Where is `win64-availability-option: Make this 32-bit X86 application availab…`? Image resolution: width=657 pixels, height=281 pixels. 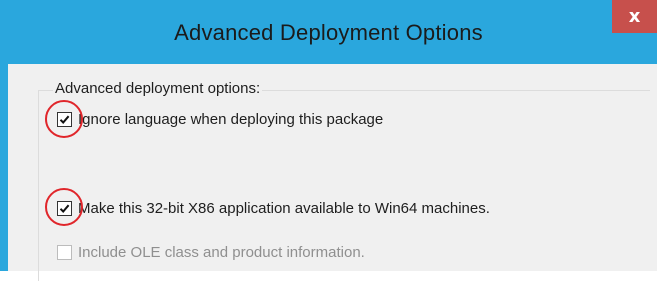
win64-availability-option: Make this 32-bit X86 application availab… is located at coordinates (273, 208).